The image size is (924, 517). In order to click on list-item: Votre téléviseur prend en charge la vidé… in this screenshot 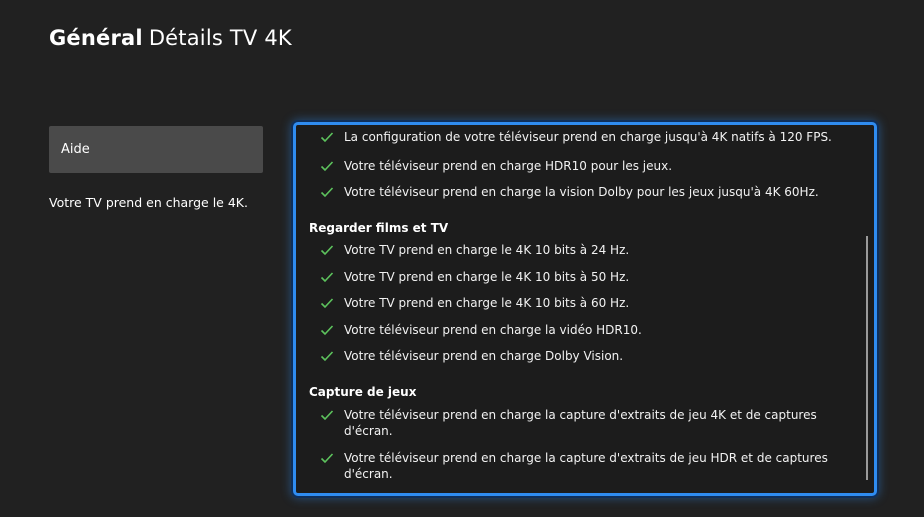, I will do `click(580, 330)`.